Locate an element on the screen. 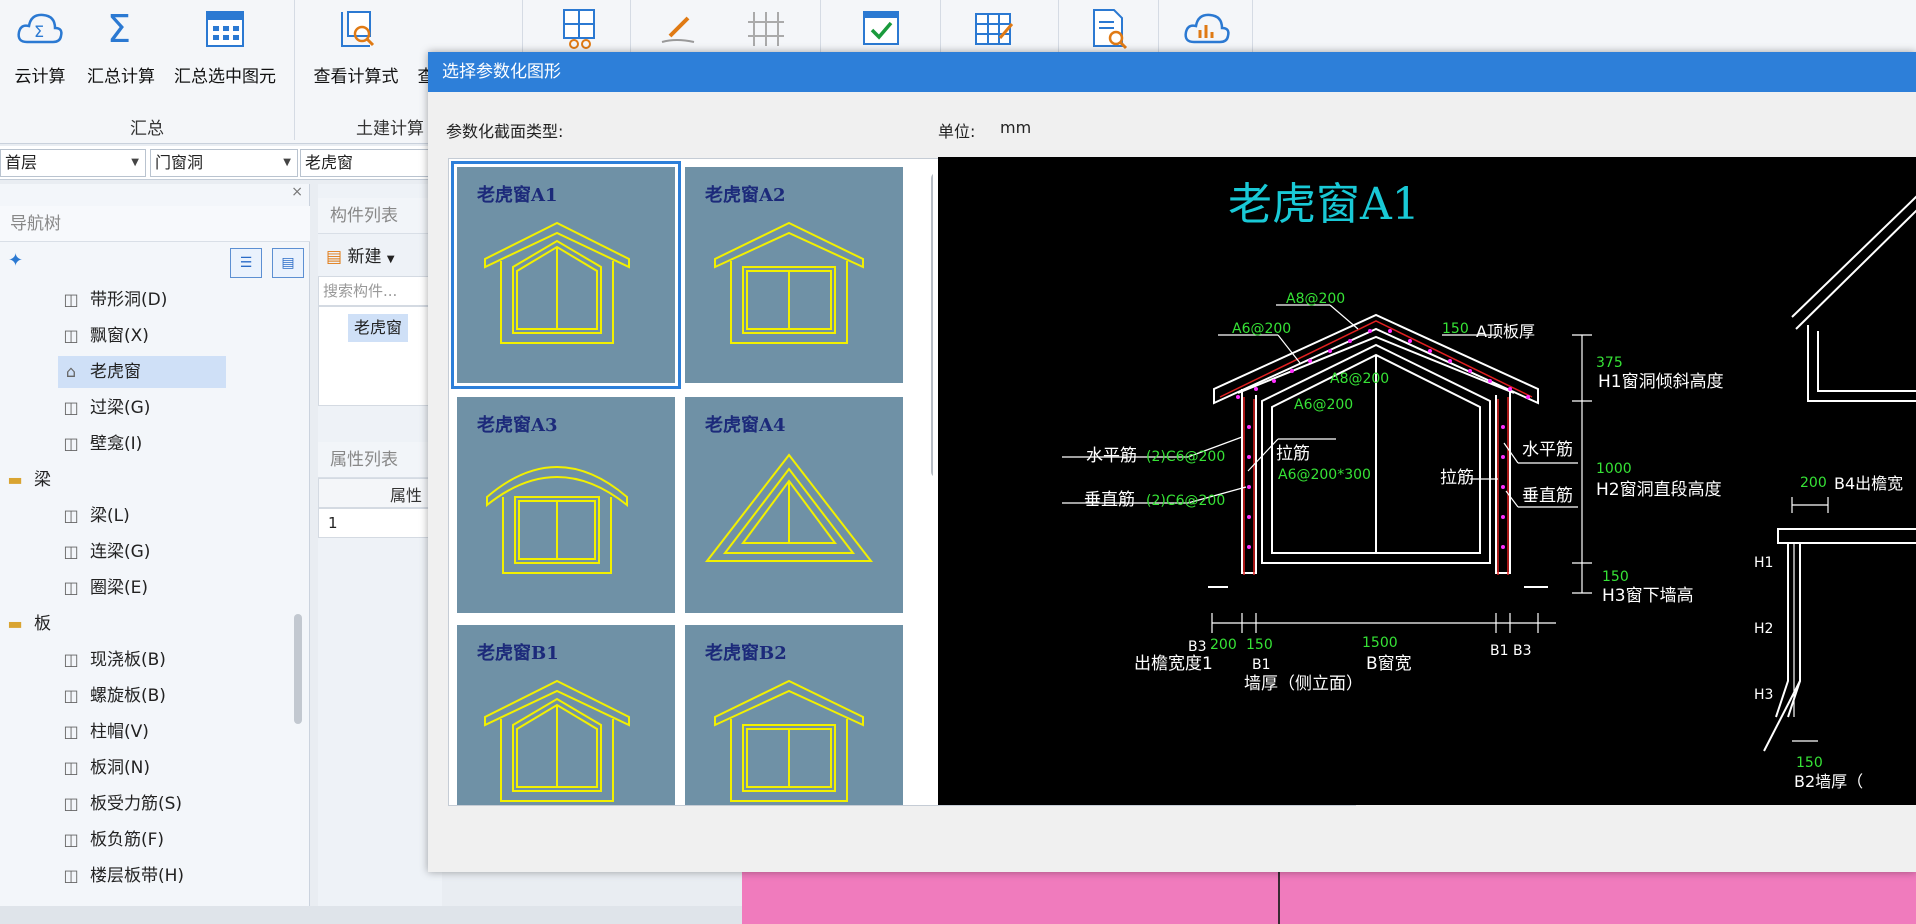 The image size is (1916, 924). folder-icon: ▬ is located at coordinates (15, 479).